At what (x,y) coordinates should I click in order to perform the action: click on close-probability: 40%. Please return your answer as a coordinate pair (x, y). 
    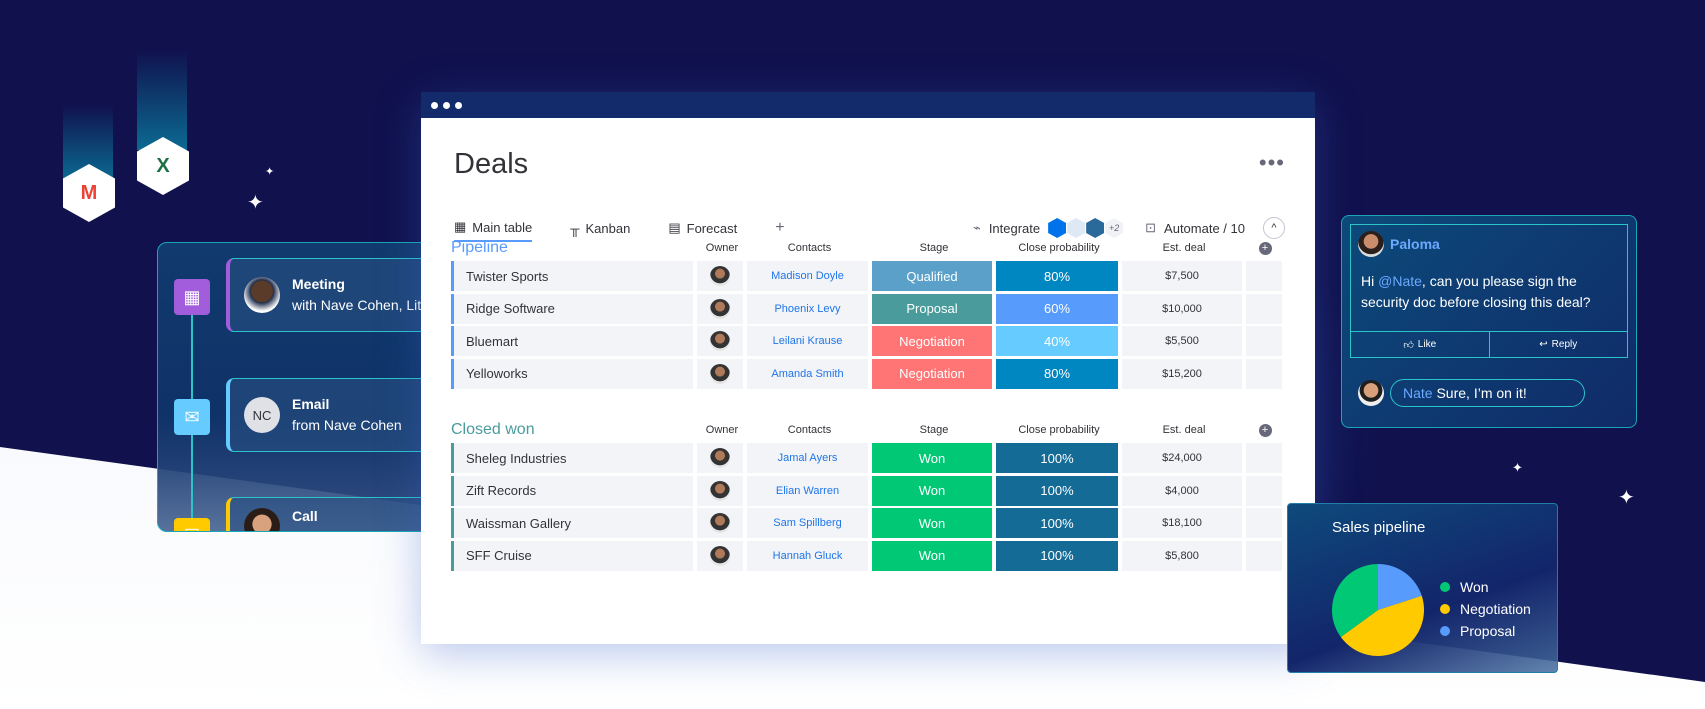
    Looking at the image, I should click on (1057, 341).